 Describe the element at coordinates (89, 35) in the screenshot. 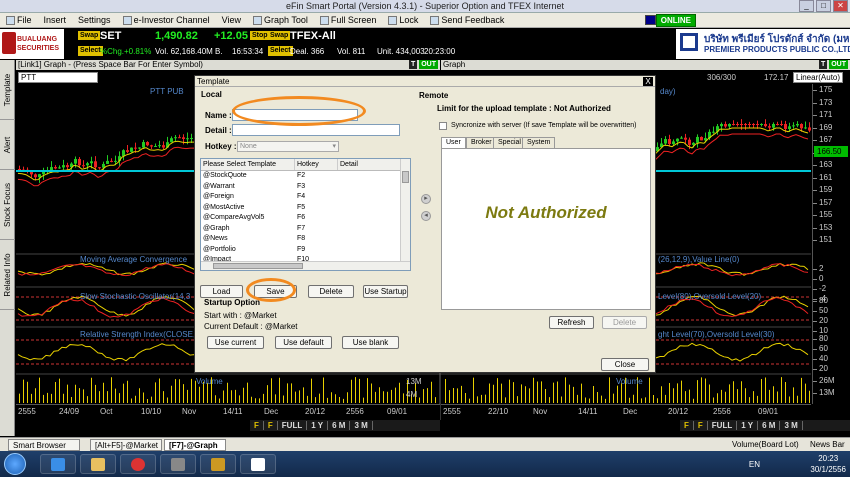

I see `set-swap-button: Swap` at that location.